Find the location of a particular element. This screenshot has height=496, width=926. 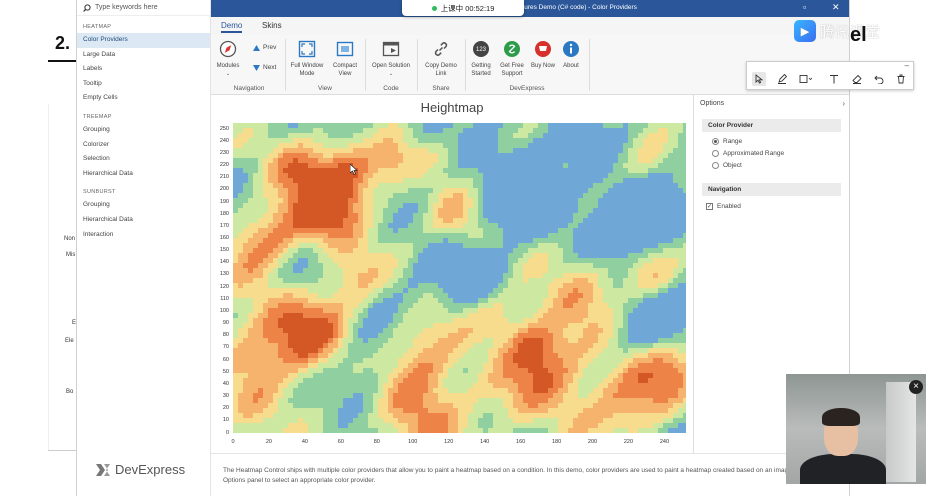

ribbon-tabs: Demo Skins is located at coordinates (530, 26).